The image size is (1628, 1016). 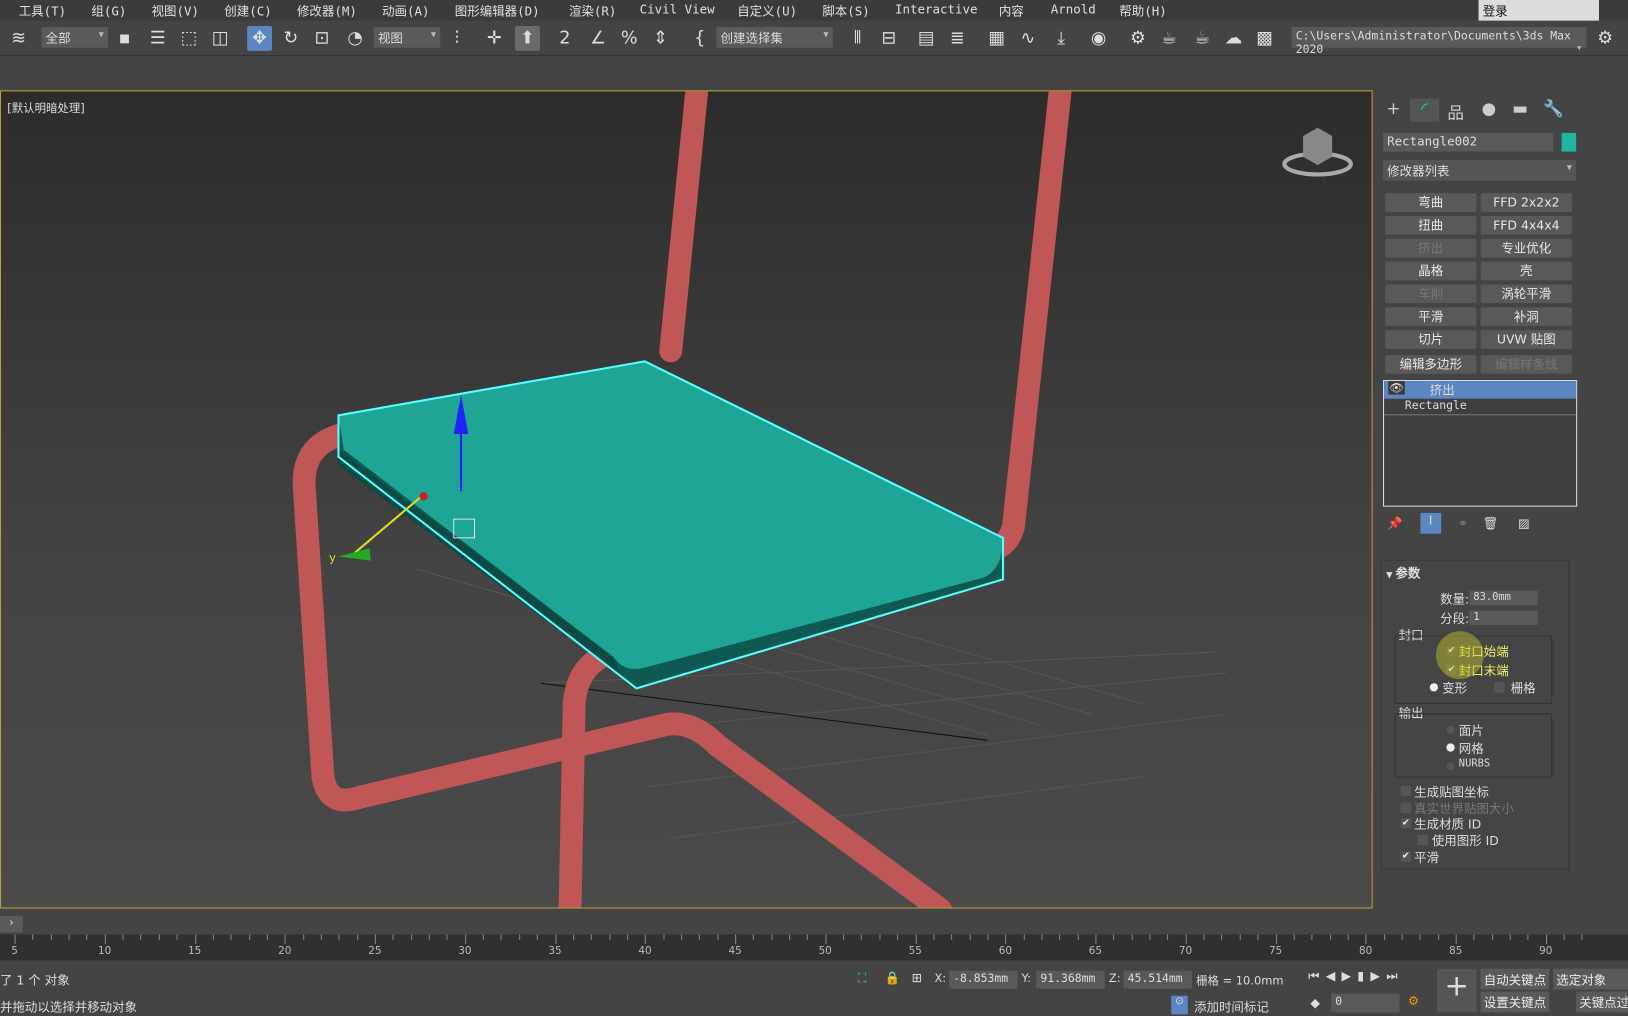 What do you see at coordinates (1406, 791) in the screenshot?
I see `gen-map-coords-checkbox` at bounding box center [1406, 791].